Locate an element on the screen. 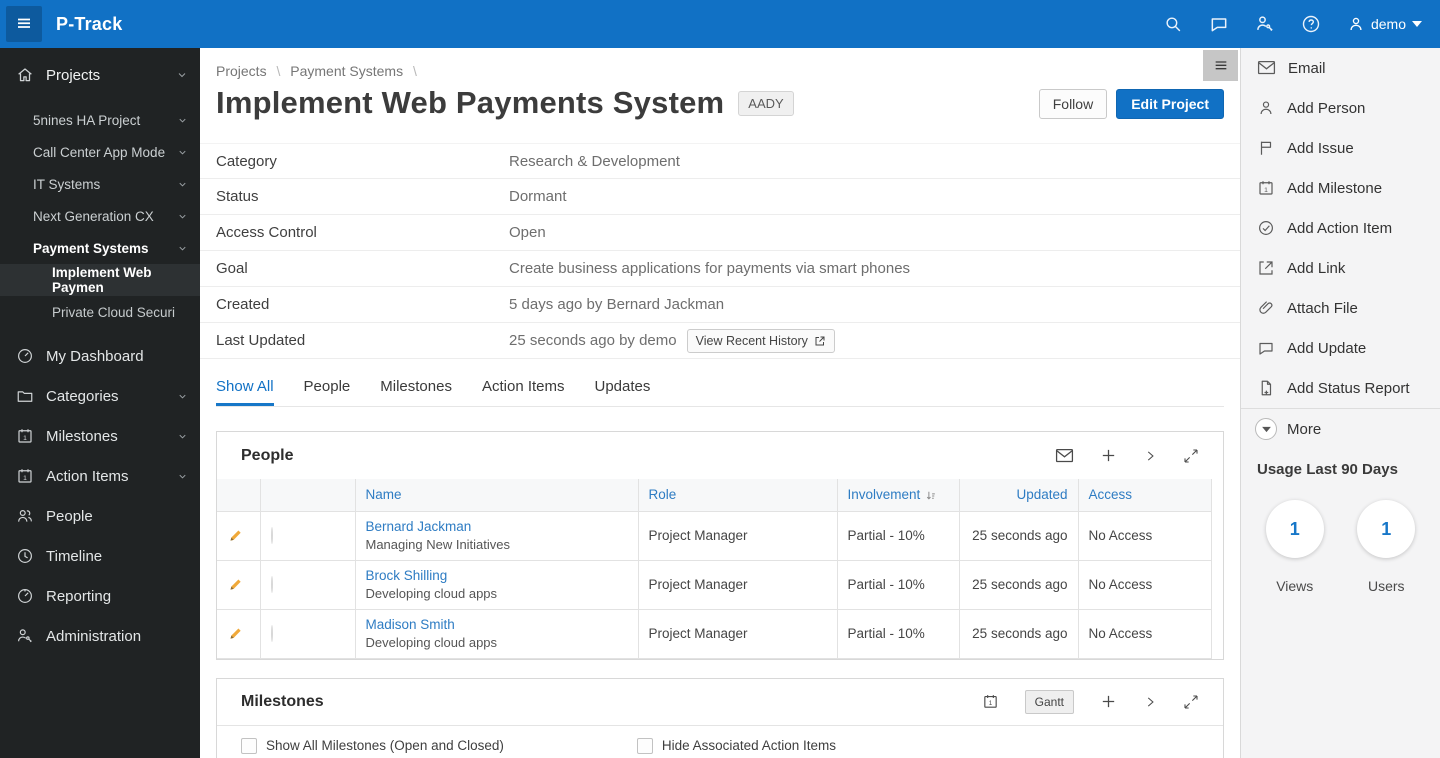 Image resolution: width=1440 pixels, height=758 pixels. sidebar-item-timeline: Timeline is located at coordinates (100, 556).